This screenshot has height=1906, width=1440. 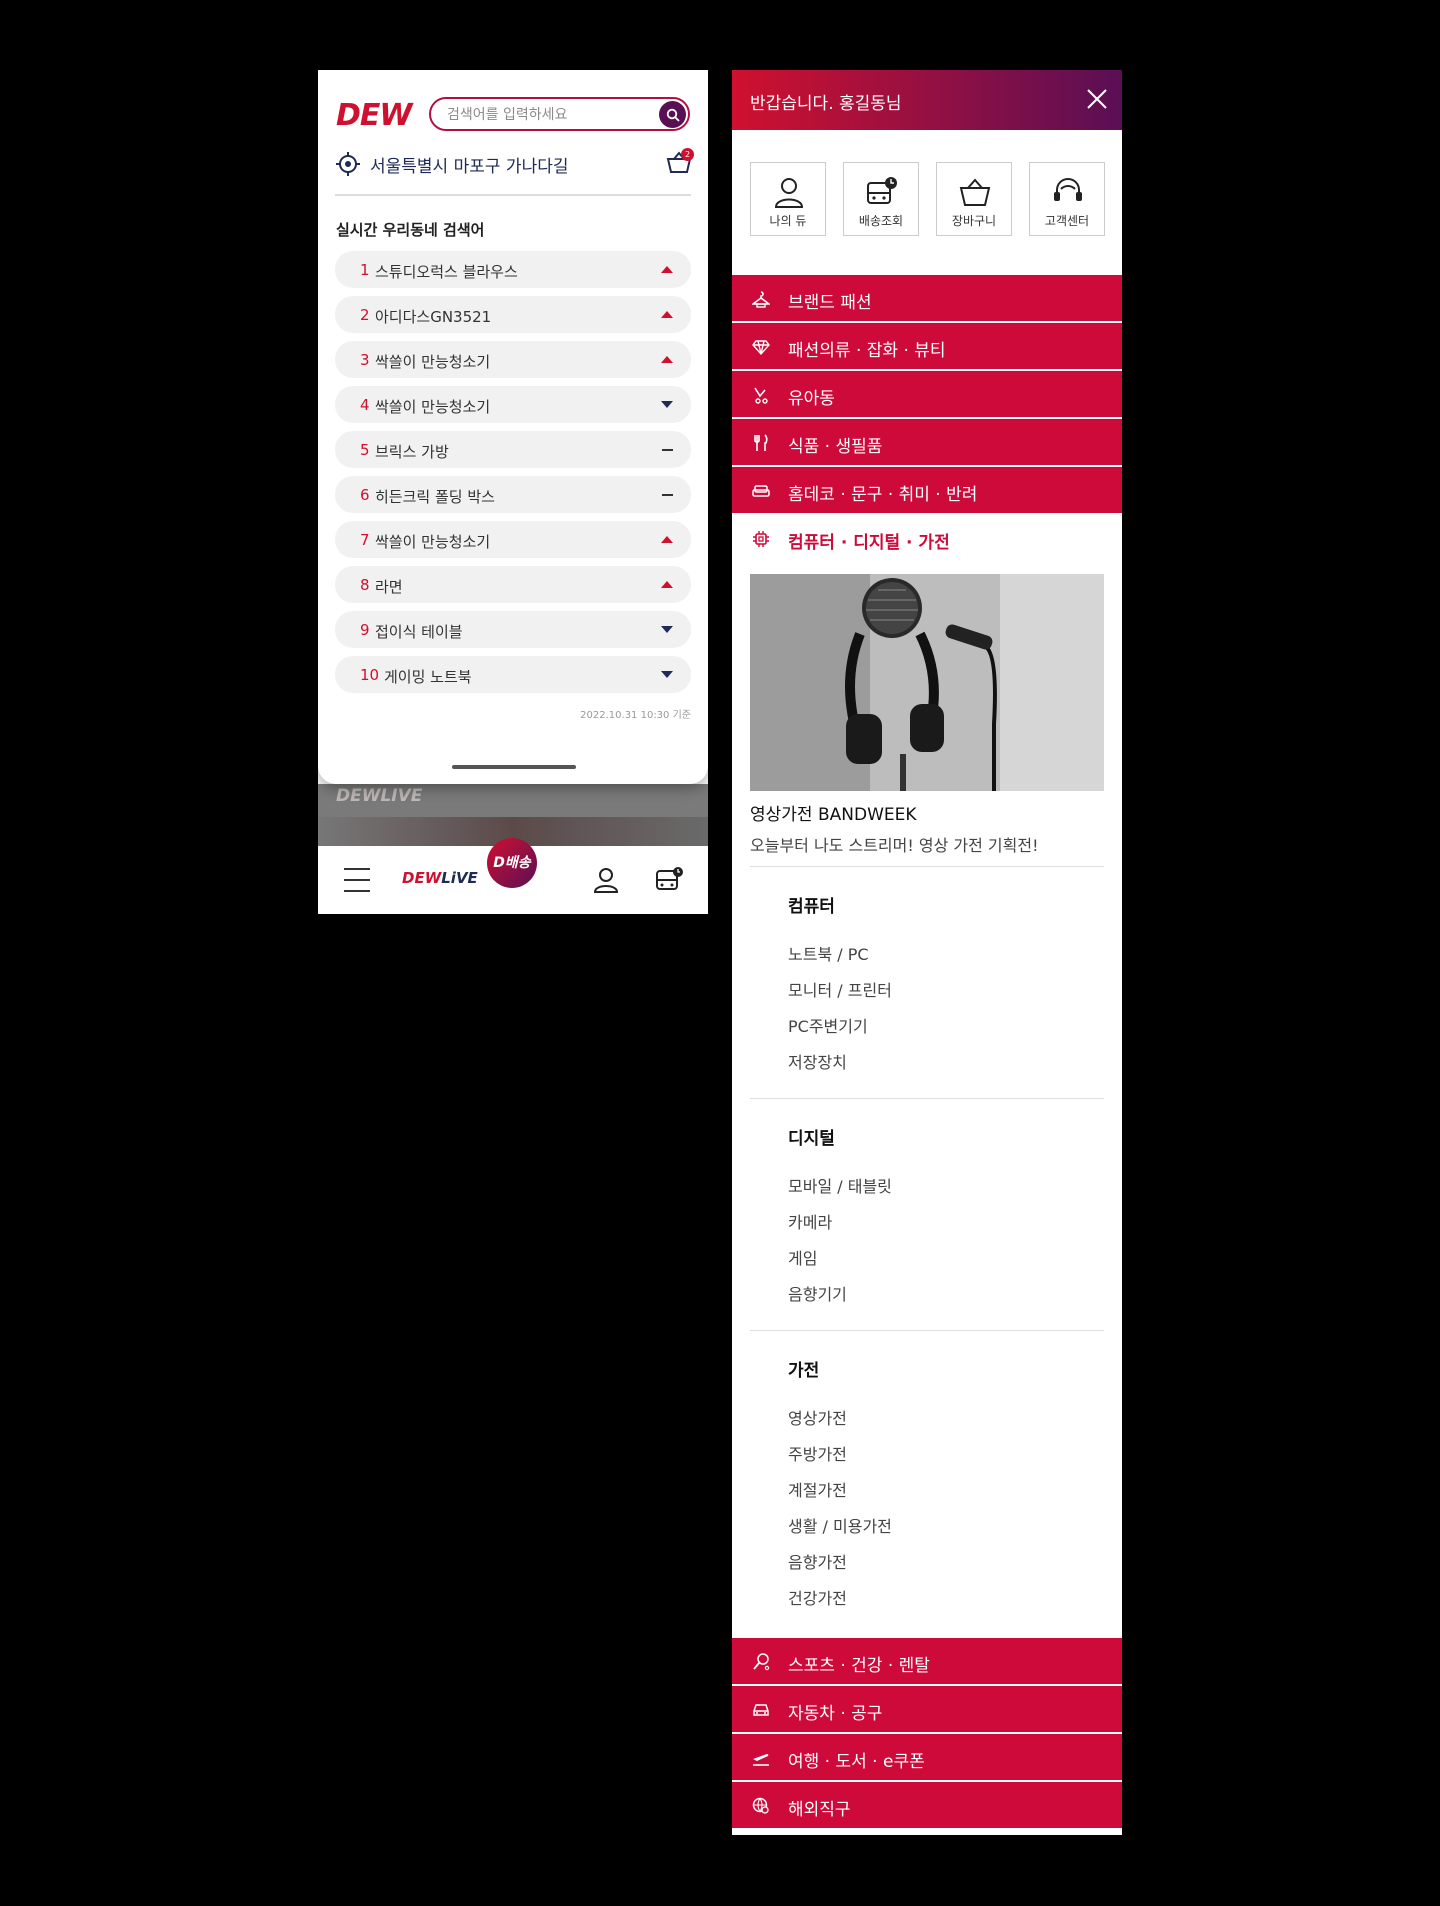 What do you see at coordinates (513, 359) in the screenshot?
I see `ranking-item: 3 싹쓸이 만능청소기` at bounding box center [513, 359].